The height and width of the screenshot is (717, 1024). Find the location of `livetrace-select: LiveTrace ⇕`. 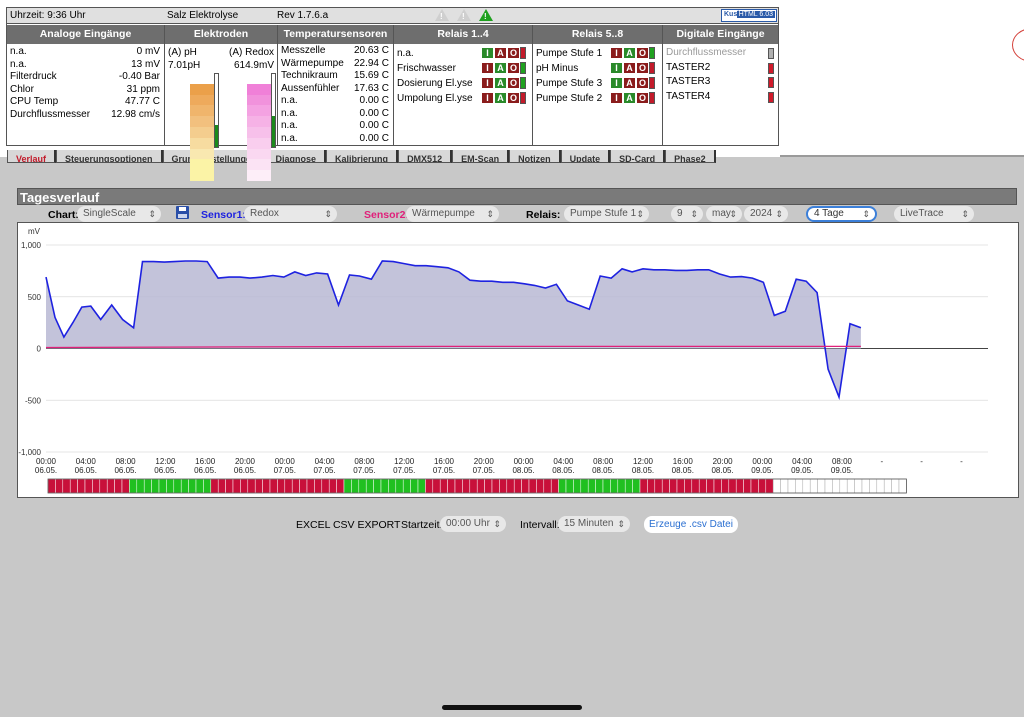

livetrace-select: LiveTrace ⇕ is located at coordinates (934, 214).